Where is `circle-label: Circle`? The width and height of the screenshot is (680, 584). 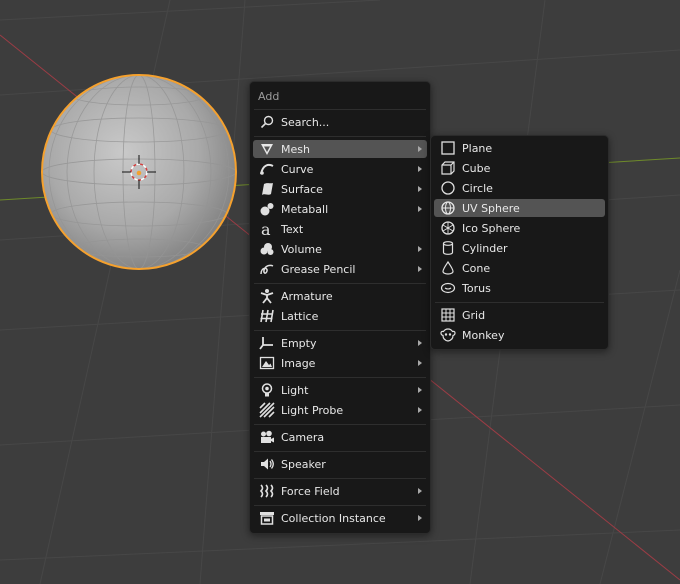 circle-label: Circle is located at coordinates (477, 188).